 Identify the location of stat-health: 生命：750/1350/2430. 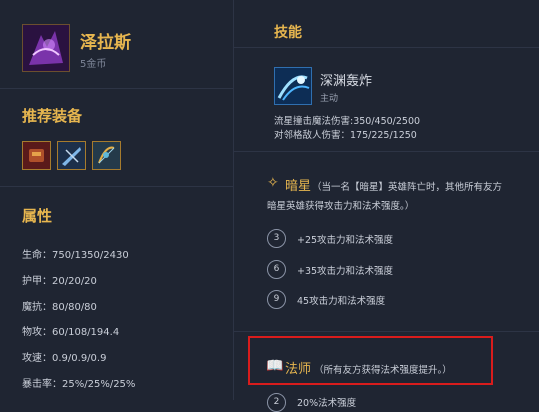
(75, 255).